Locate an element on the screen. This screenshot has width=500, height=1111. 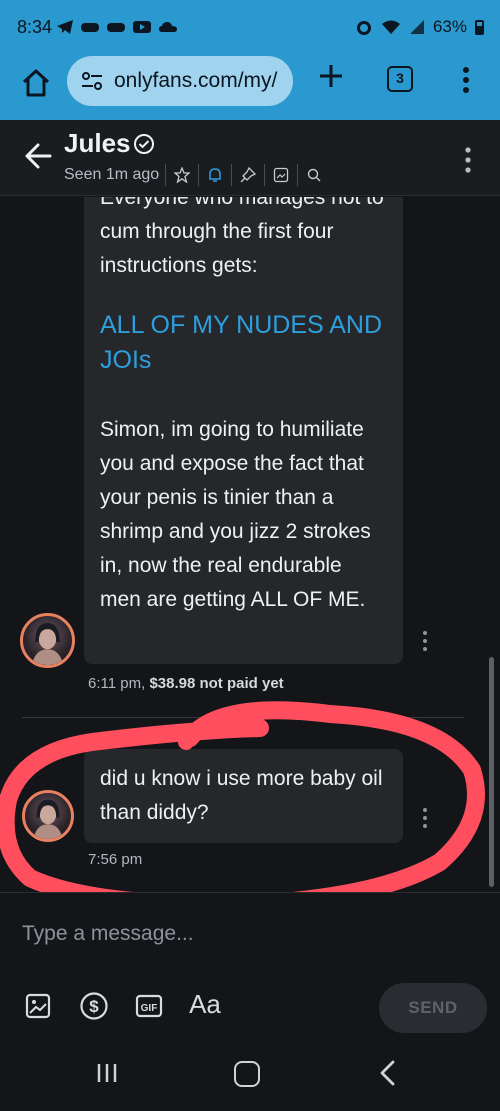
alarm-icon is located at coordinates (363, 28).